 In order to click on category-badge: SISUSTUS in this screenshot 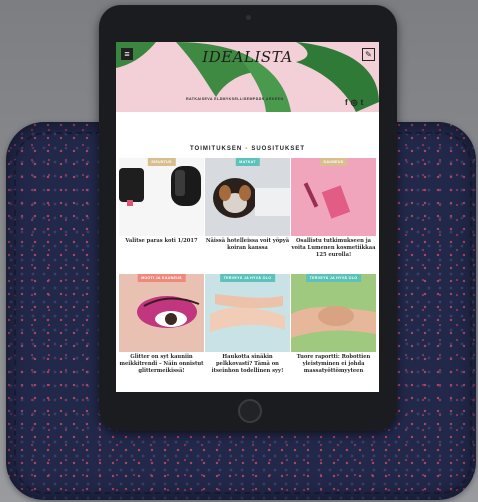, I will do `click(161, 162)`.